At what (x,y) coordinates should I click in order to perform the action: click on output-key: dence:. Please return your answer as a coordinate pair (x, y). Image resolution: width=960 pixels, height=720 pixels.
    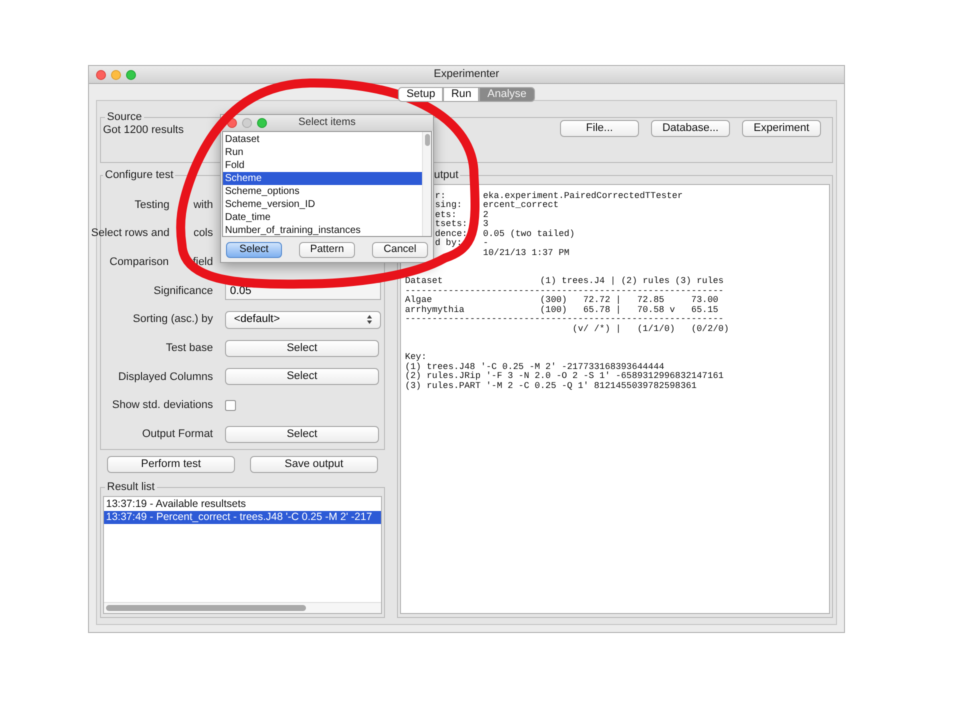
    Looking at the image, I should click on (451, 233).